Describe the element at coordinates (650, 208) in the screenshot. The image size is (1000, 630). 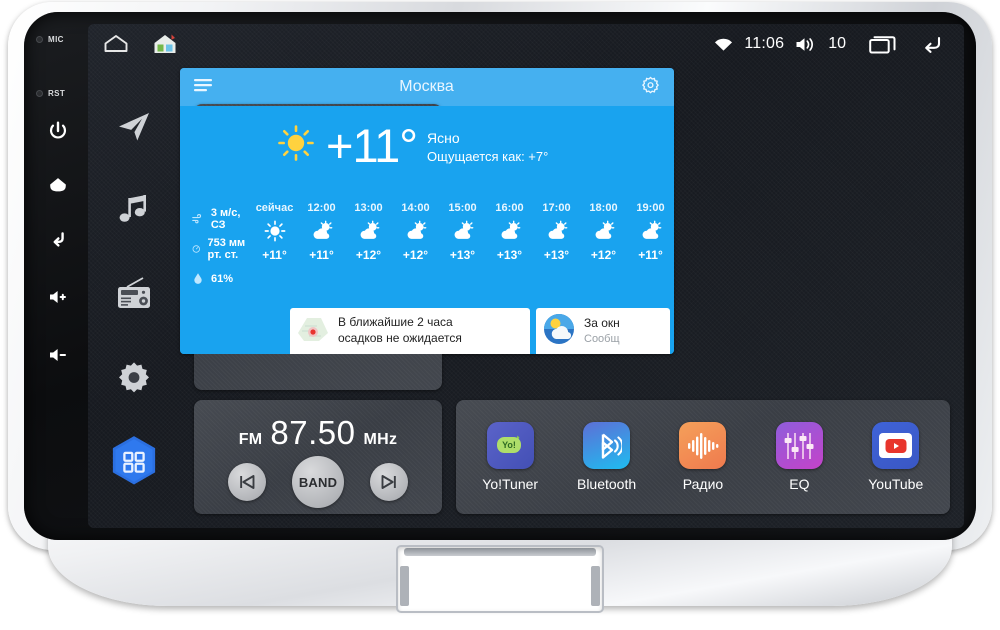
I see `weather-hour-time: 19:00` at that location.